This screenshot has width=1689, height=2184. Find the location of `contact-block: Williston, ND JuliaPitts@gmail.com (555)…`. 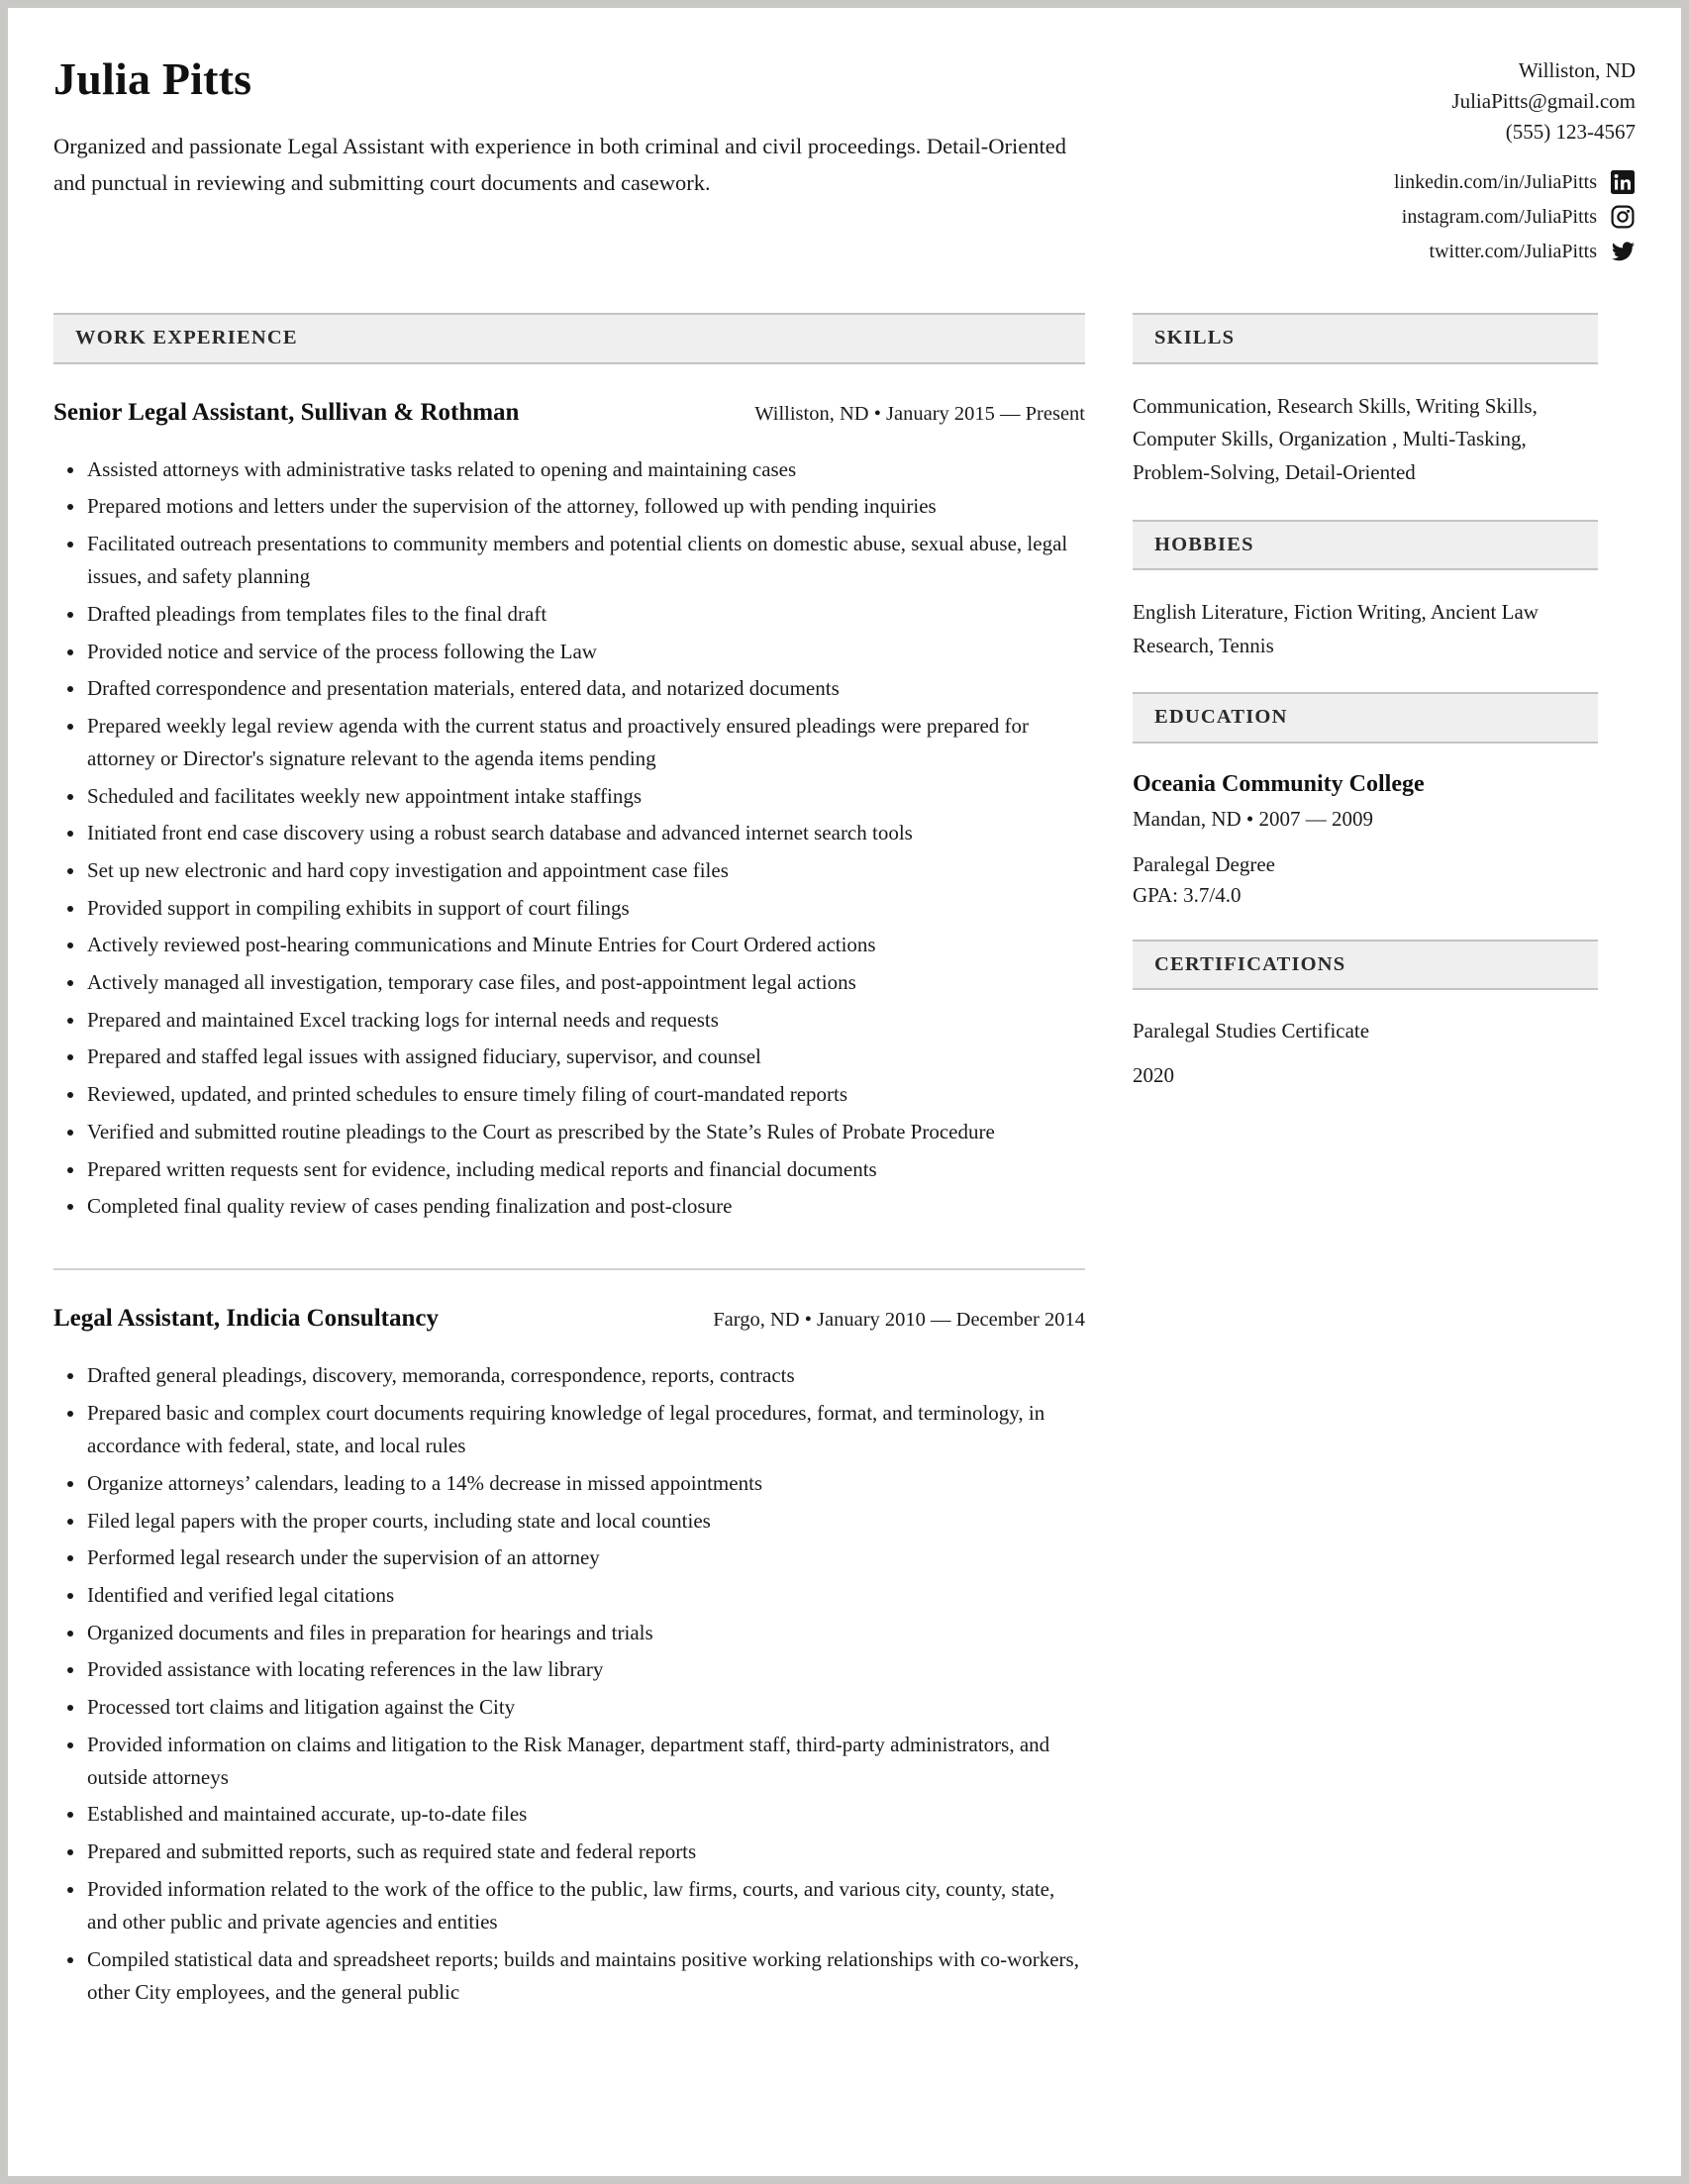

contact-block: Williston, ND JuliaPitts@gmail.com (555)… is located at coordinates (1403, 162).